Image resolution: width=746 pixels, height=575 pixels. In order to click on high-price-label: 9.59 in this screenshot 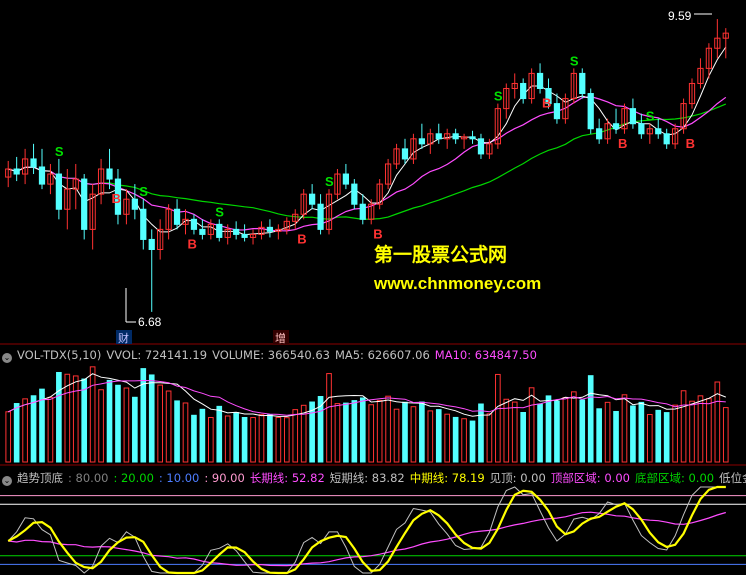, I will do `click(680, 16)`.